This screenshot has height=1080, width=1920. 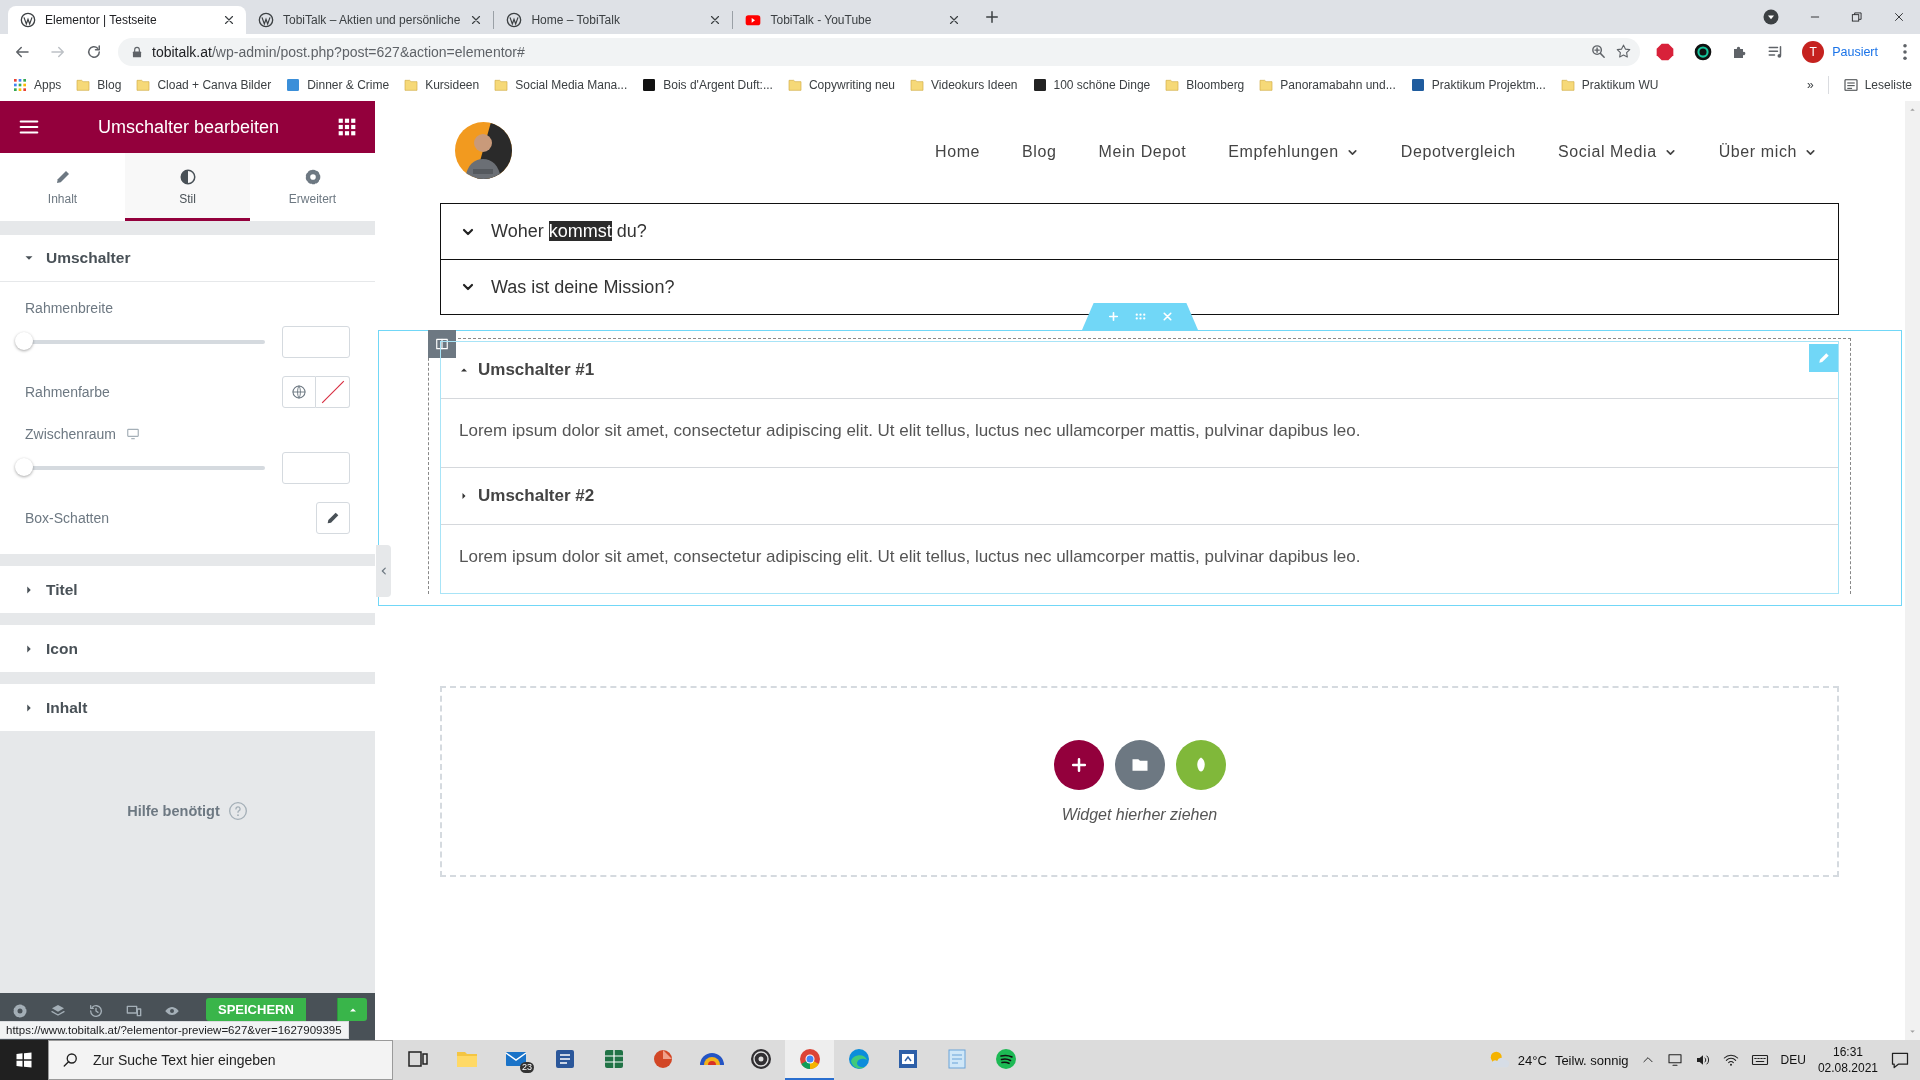 What do you see at coordinates (237, 811) in the screenshot?
I see `help-icon` at bounding box center [237, 811].